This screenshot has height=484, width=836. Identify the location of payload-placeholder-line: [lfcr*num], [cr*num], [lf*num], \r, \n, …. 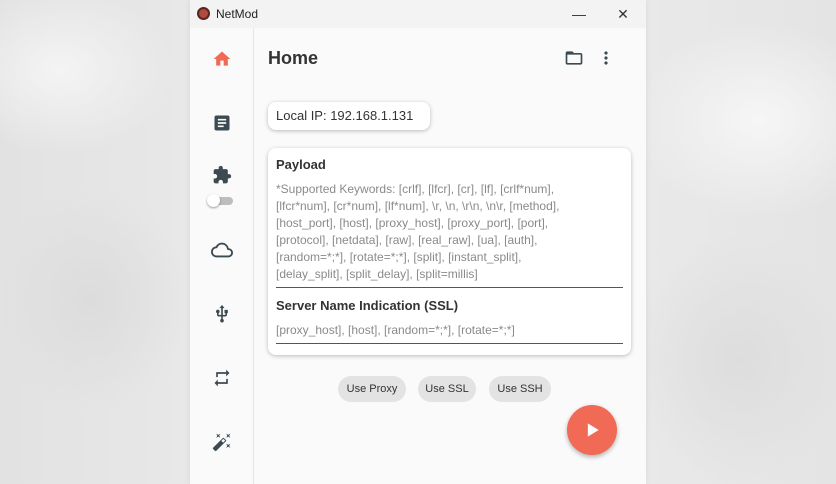
(418, 206).